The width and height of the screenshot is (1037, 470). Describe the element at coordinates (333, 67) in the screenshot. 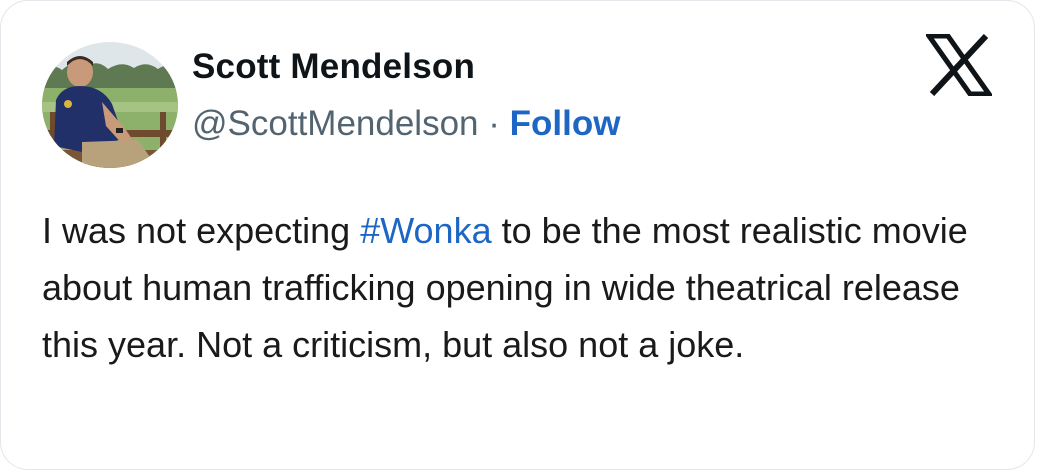

I see `author-name: Scott Mendelson` at that location.